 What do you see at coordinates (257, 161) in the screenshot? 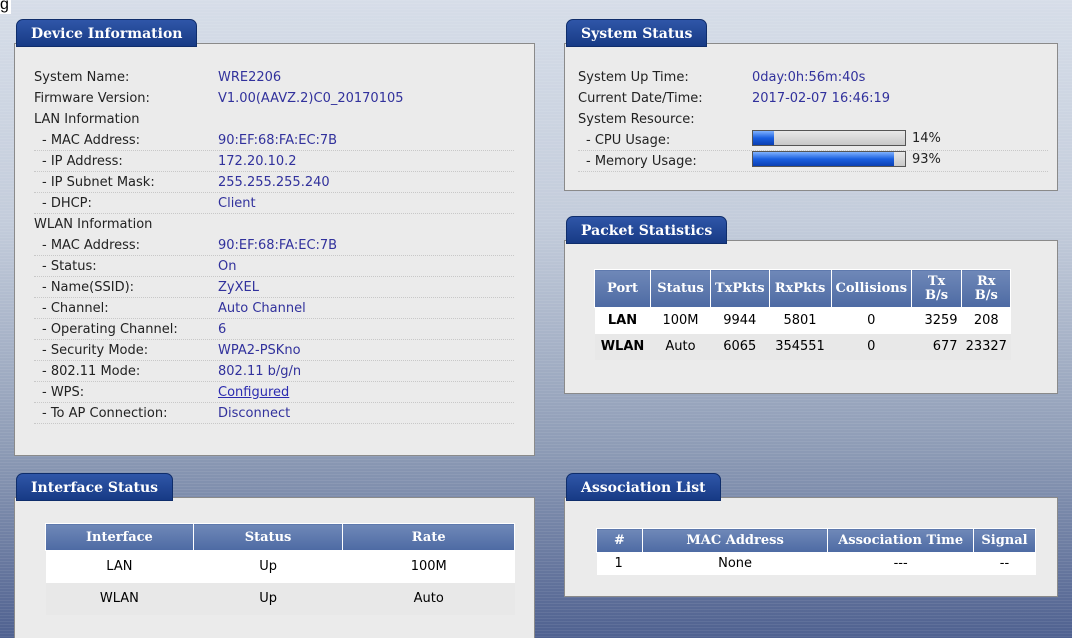
I see `lan-ip-value: 172.20.10.2` at bounding box center [257, 161].